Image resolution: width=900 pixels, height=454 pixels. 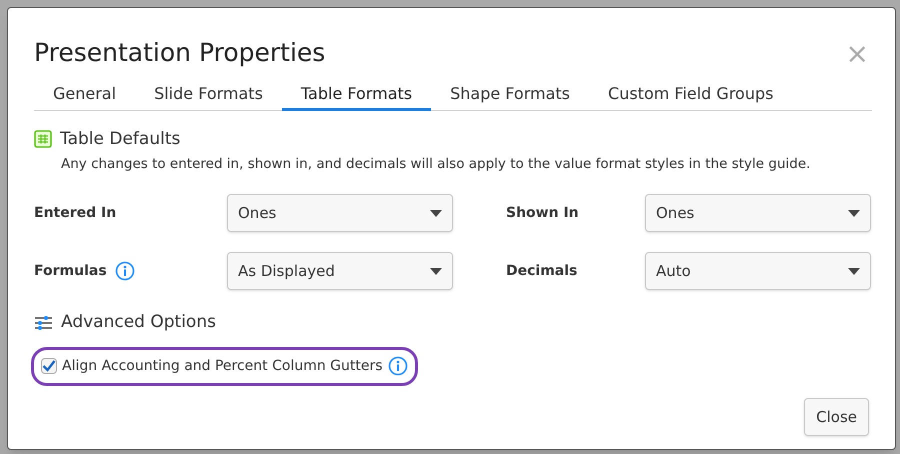 I want to click on tab: Custom Field Groups, so click(x=690, y=96).